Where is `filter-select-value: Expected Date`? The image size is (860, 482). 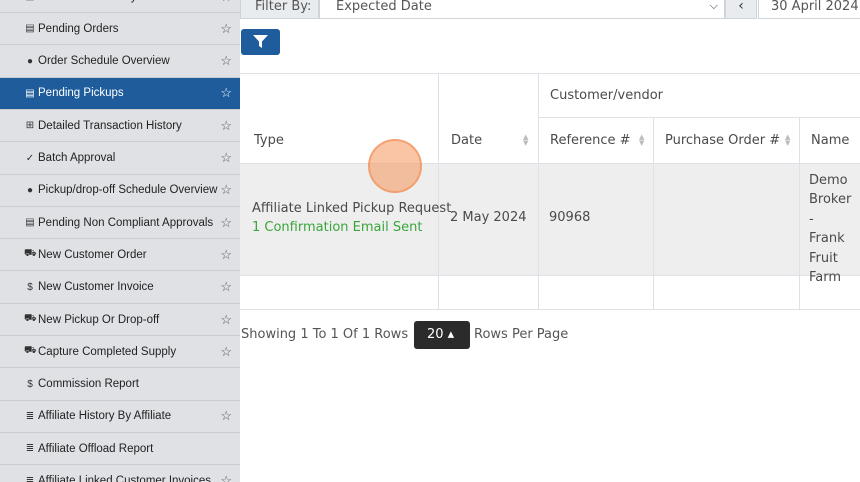 filter-select-value: Expected Date is located at coordinates (384, 7).